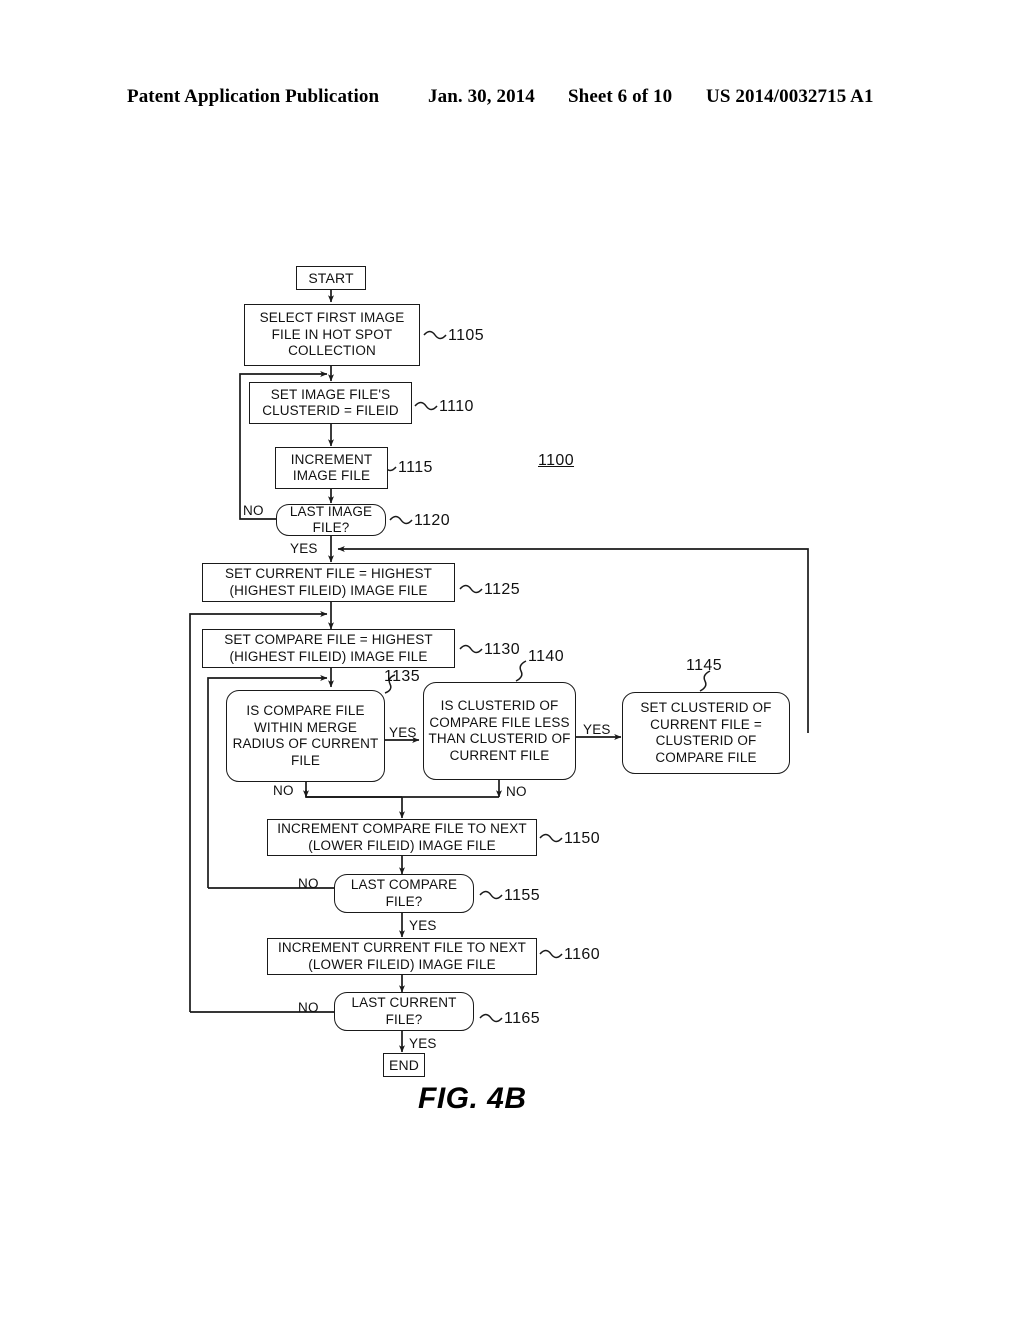 The image size is (1024, 1320). What do you see at coordinates (331, 468) in the screenshot?
I see `node-increment-image-file: INCREMENT IMAGE FILE` at bounding box center [331, 468].